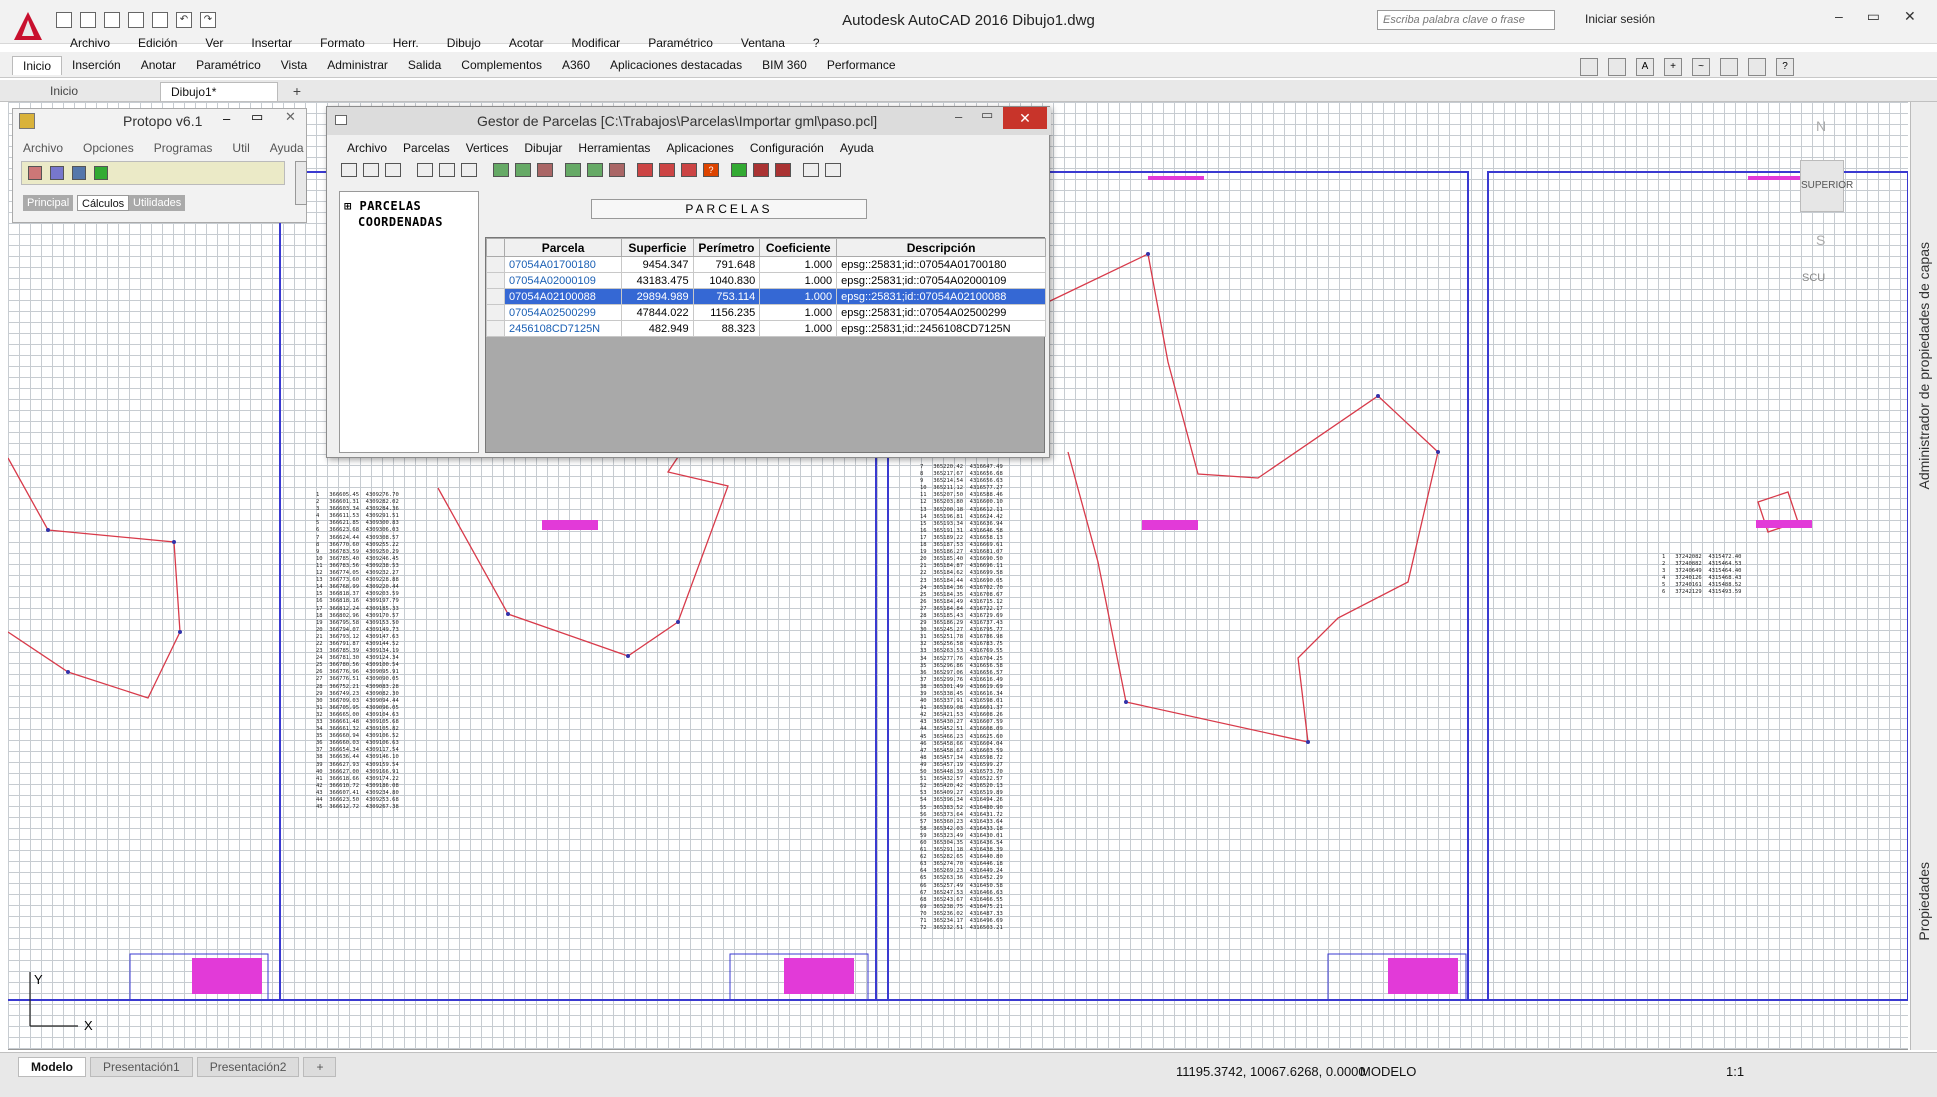  I want to click on column-header: Parcela, so click(563, 247).